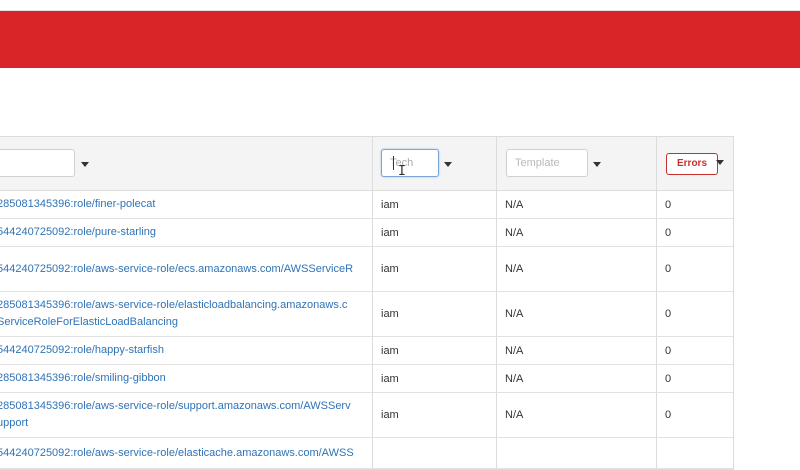  Describe the element at coordinates (692, 164) in the screenshot. I see `errors-filter-button: Errors` at that location.